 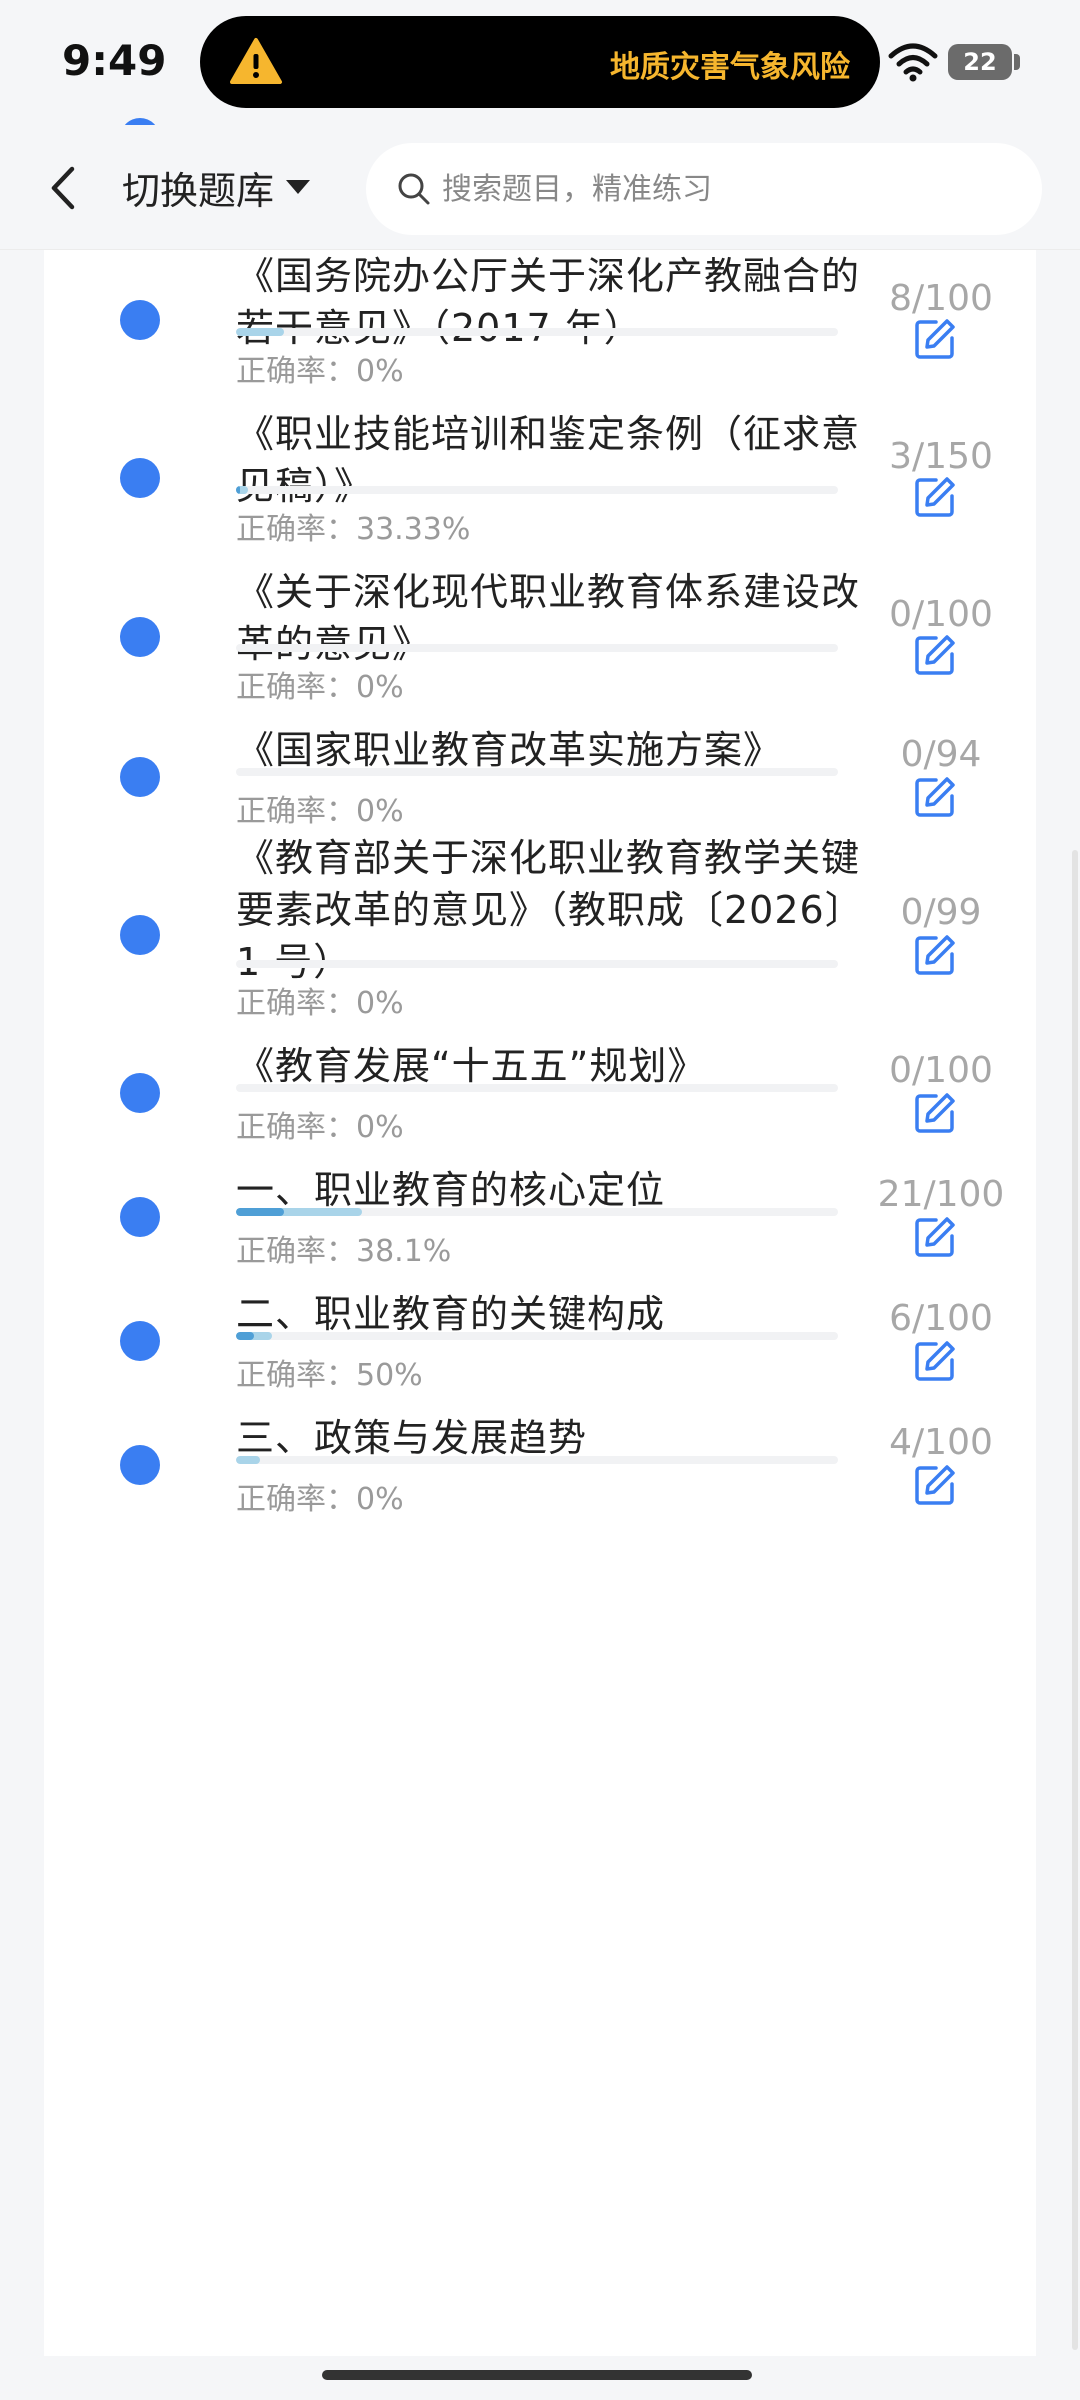 I want to click on accuracy-text: 正确率：38.1%, so click(x=343, y=1248).